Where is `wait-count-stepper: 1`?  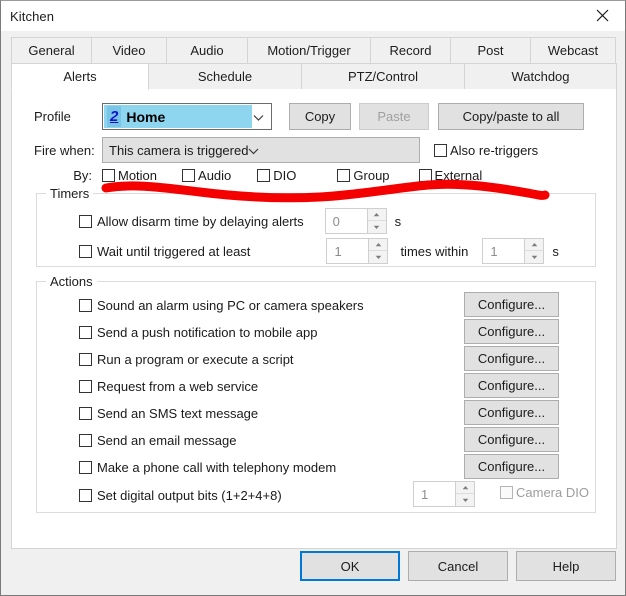 wait-count-stepper: 1 is located at coordinates (357, 251).